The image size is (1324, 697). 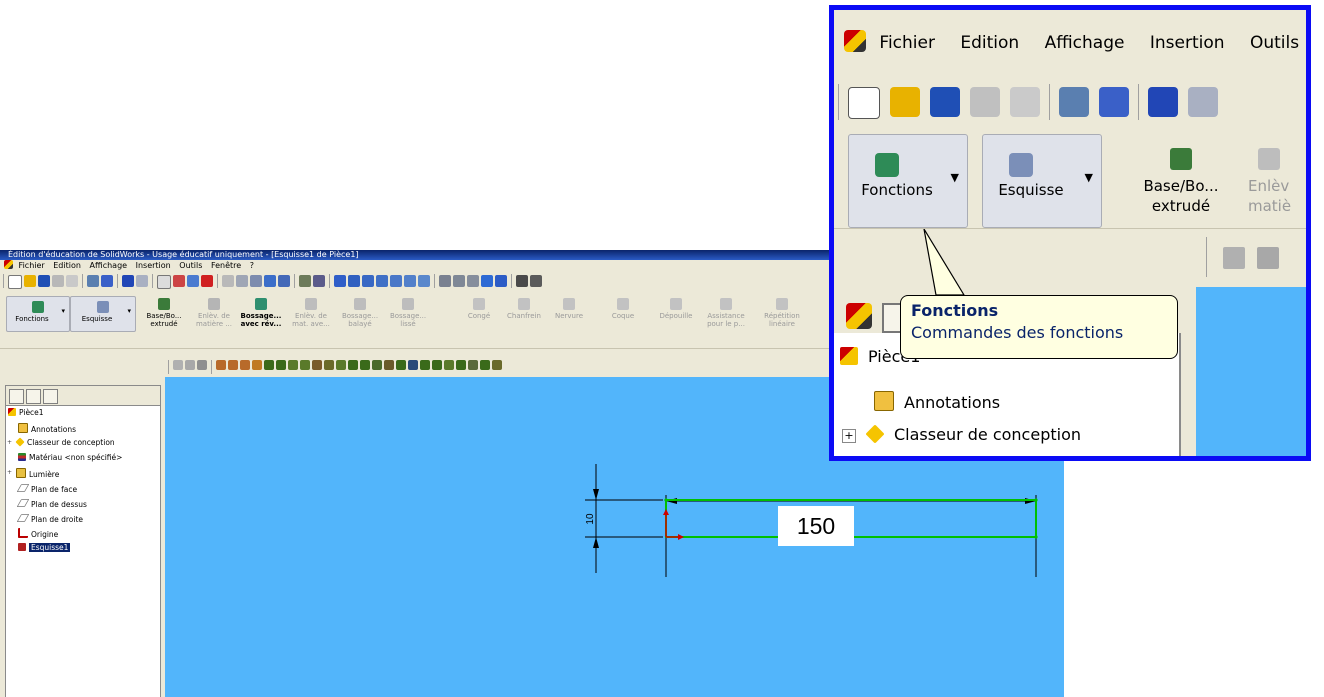 What do you see at coordinates (623, 309) in the screenshot?
I see `command-shell: Coque` at bounding box center [623, 309].